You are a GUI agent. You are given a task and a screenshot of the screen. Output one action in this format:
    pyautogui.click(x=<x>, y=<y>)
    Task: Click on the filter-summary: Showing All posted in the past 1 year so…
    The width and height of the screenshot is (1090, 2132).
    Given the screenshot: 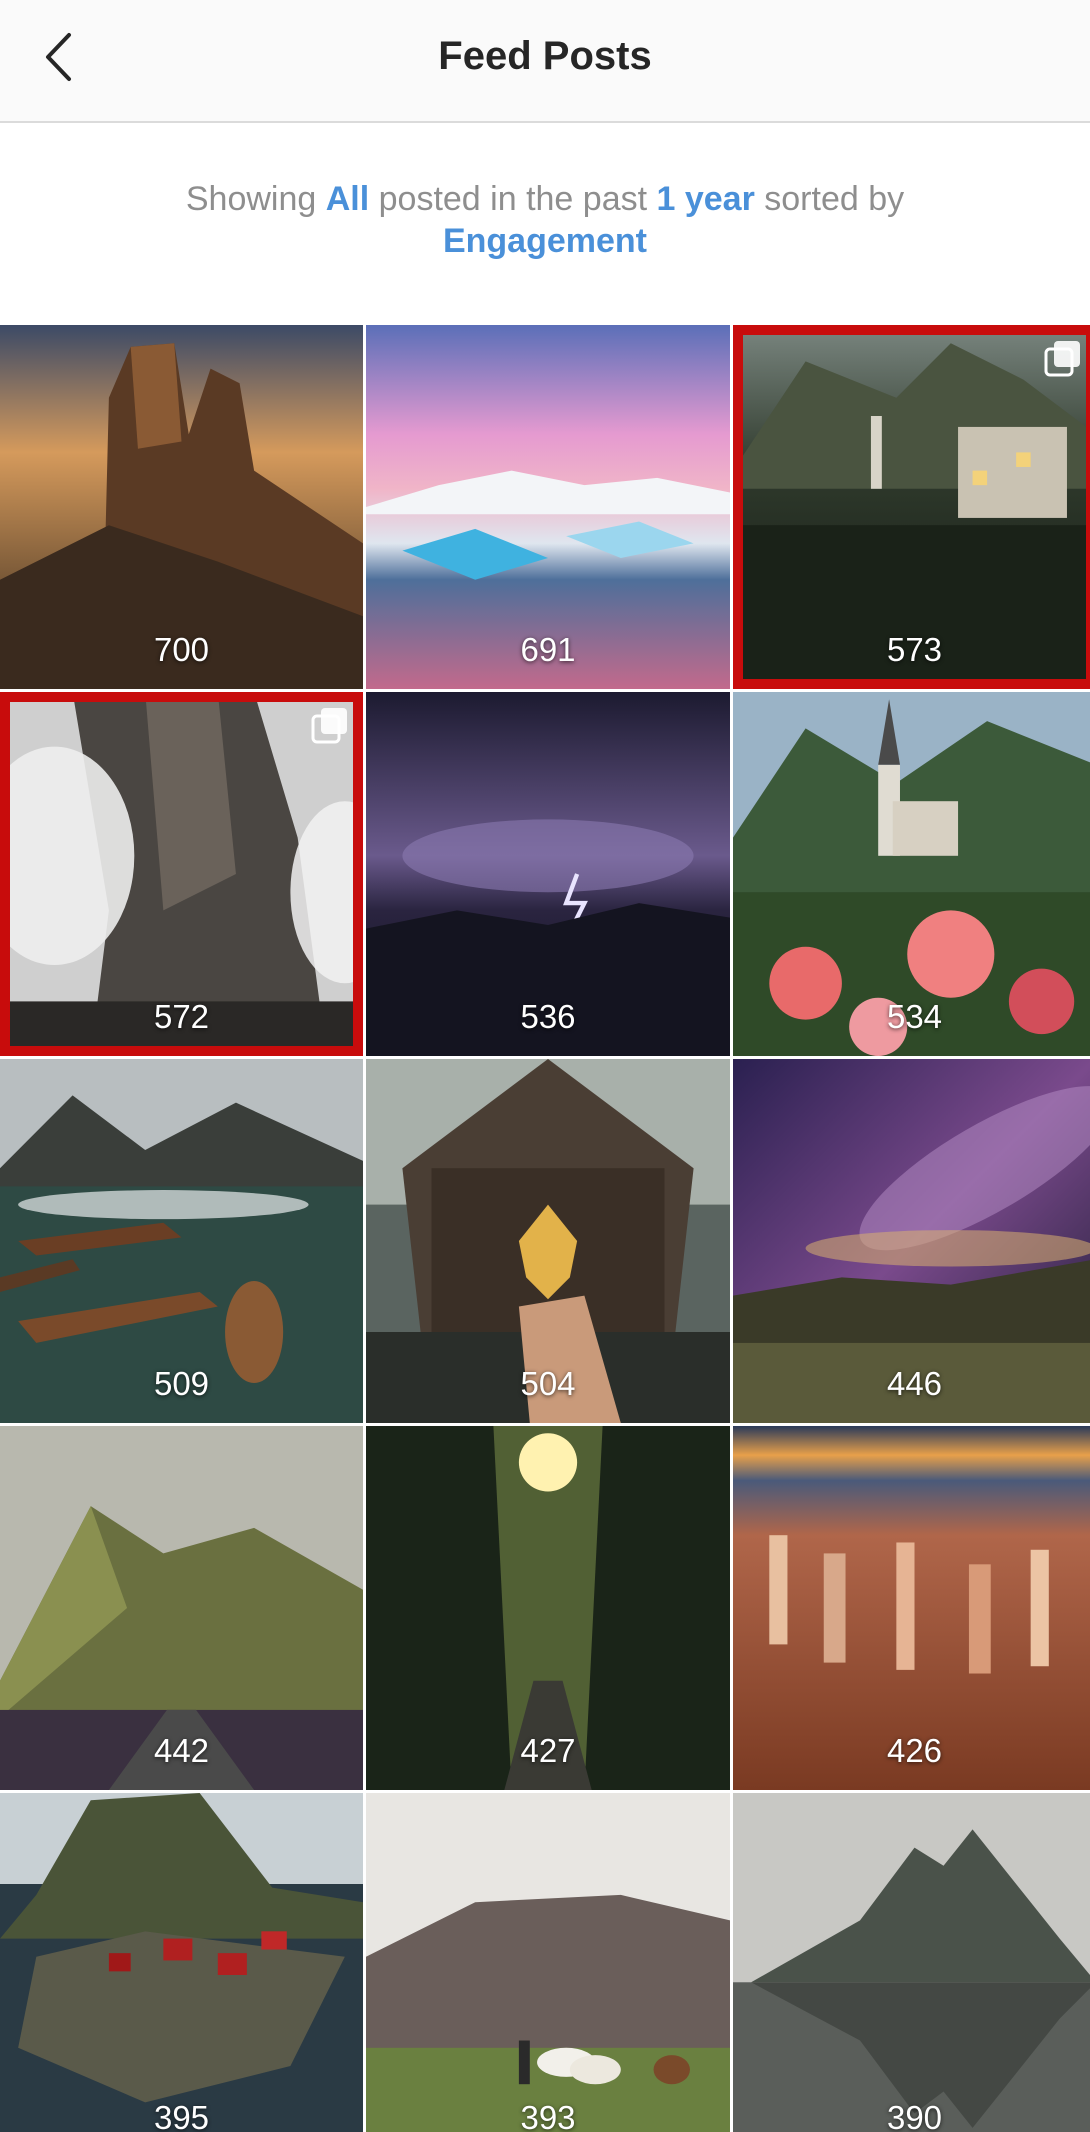 What is the action you would take?
    pyautogui.click(x=545, y=220)
    